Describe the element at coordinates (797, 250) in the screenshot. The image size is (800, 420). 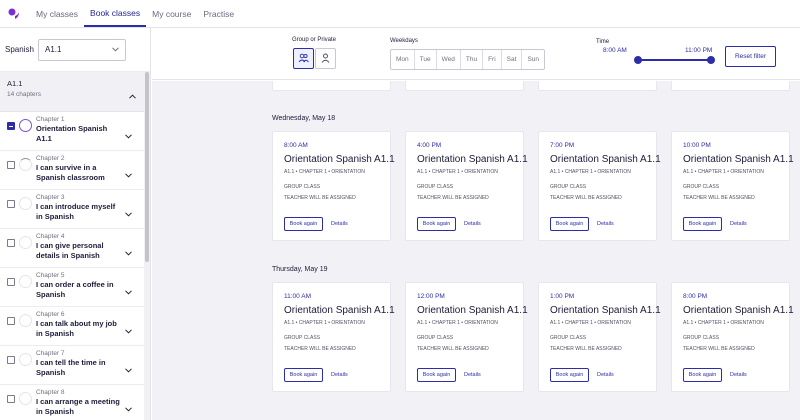
I see `main-scrollbar` at that location.